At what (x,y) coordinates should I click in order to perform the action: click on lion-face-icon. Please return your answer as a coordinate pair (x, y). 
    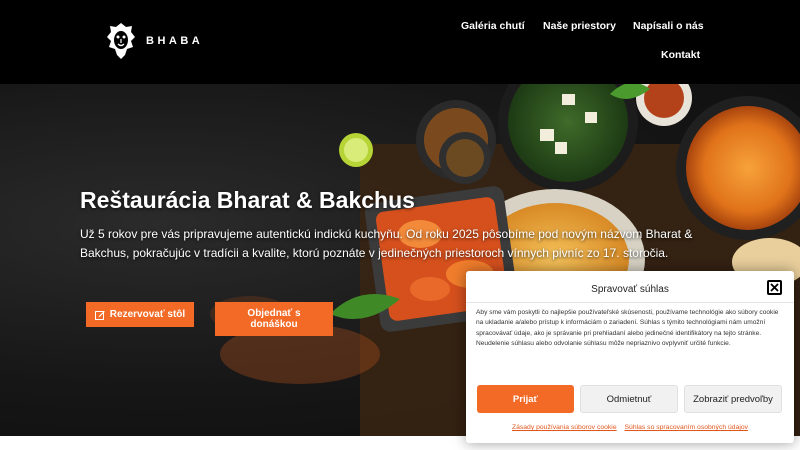
    Looking at the image, I should click on (121, 41).